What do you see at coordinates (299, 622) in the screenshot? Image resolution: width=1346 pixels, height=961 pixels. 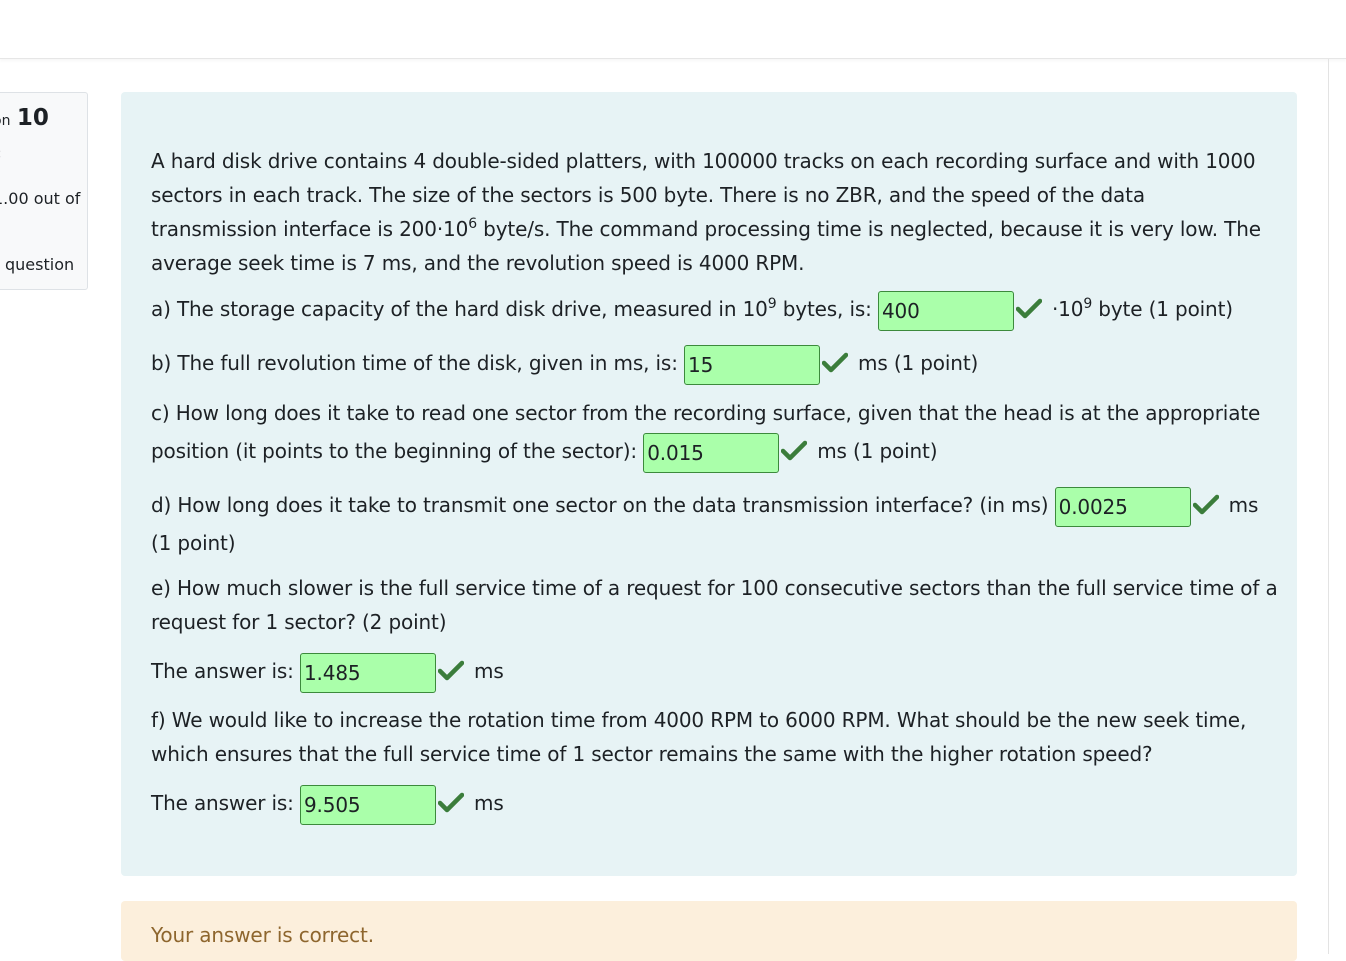 I see `part-e-line2: request for 1 sector? (2 point)` at bounding box center [299, 622].